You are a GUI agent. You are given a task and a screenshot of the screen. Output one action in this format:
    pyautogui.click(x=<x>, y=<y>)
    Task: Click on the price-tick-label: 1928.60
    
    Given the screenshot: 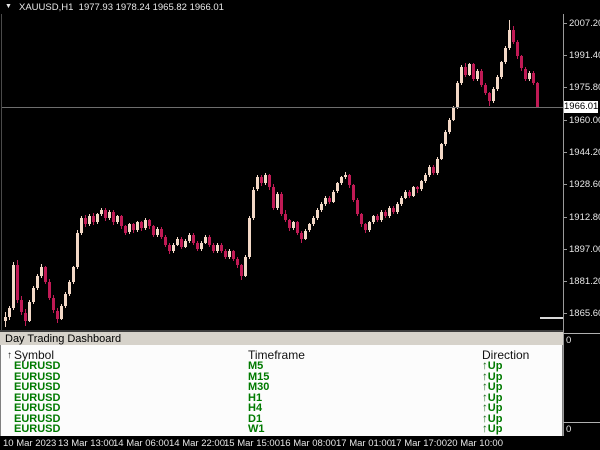 What is the action you would take?
    pyautogui.click(x=584, y=184)
    